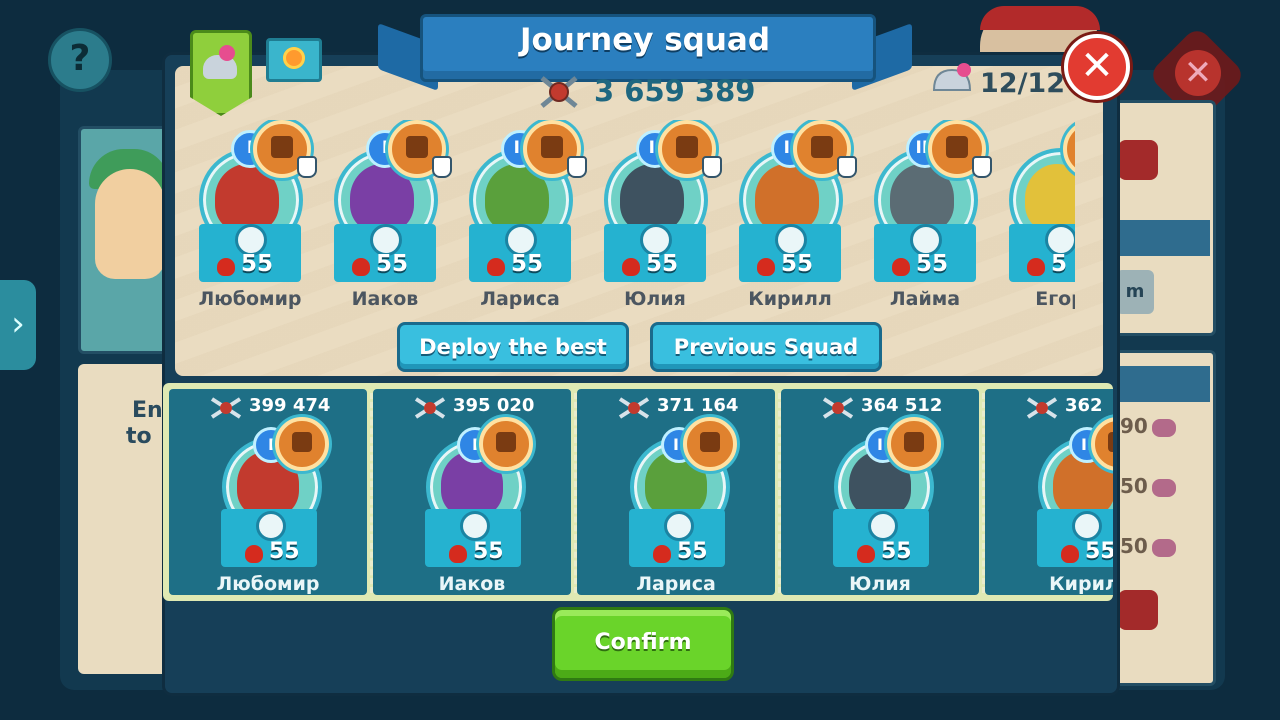 This screenshot has width=1280, height=720. Describe the element at coordinates (643, 644) in the screenshot. I see `confirm-button: Confirm` at that location.